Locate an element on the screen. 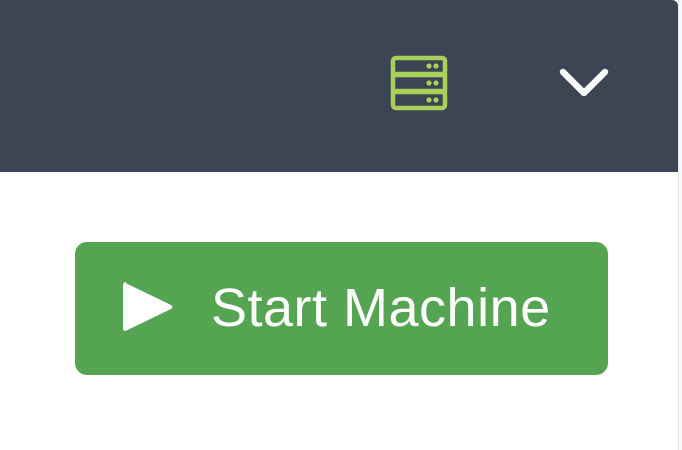 This screenshot has width=682, height=450. expand-menu-button is located at coordinates (584, 83).